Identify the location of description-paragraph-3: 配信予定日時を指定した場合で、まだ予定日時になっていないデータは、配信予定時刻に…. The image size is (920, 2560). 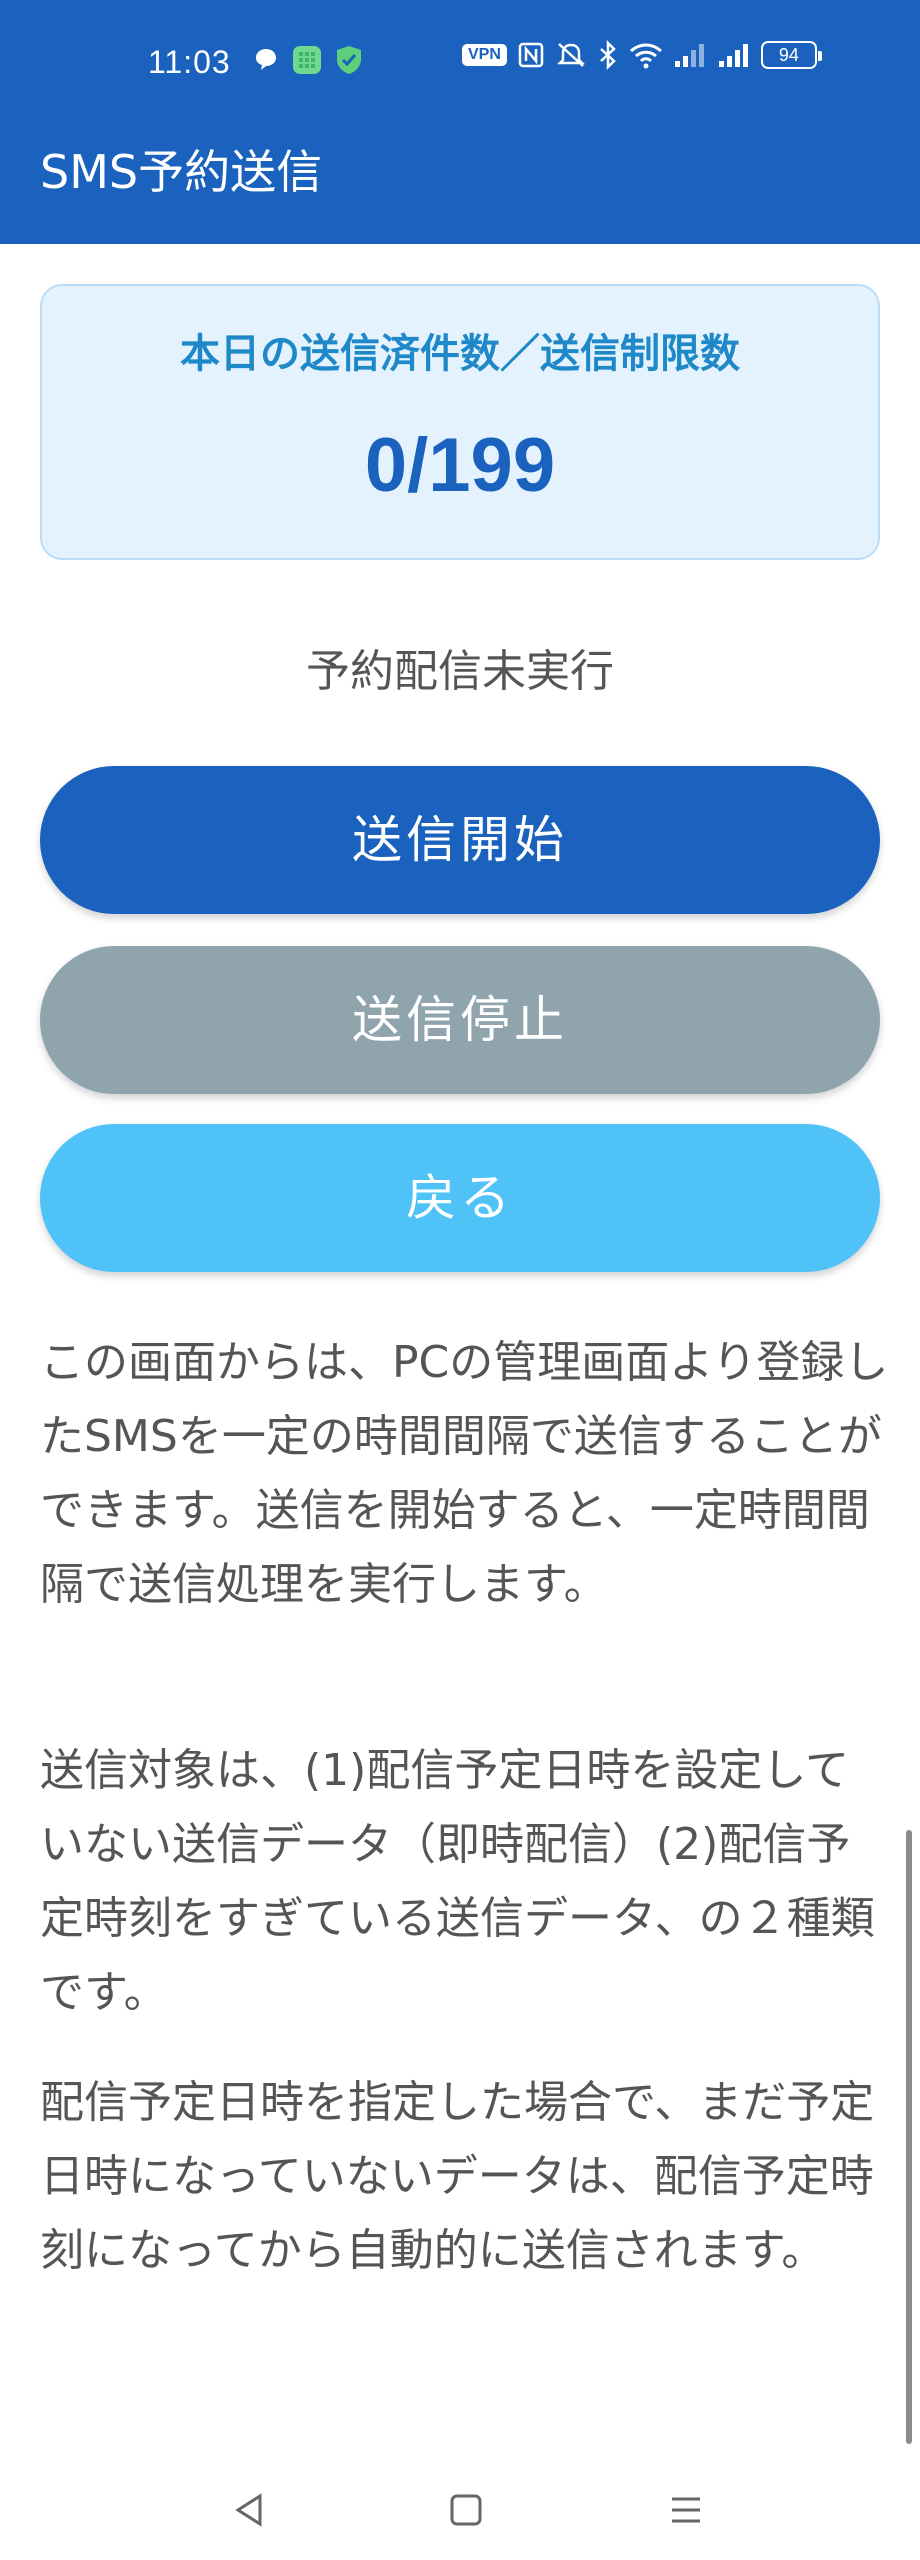
(457, 2176).